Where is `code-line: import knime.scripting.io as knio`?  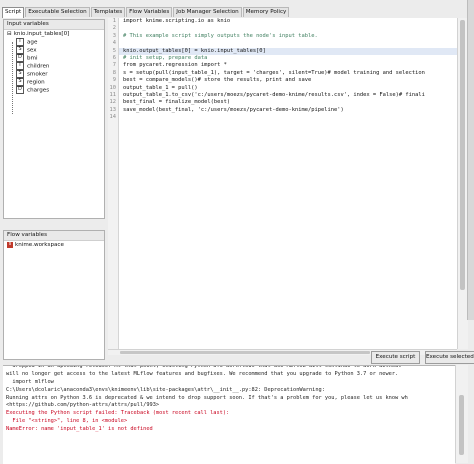 code-line: import knime.scripting.io as knio is located at coordinates (177, 21).